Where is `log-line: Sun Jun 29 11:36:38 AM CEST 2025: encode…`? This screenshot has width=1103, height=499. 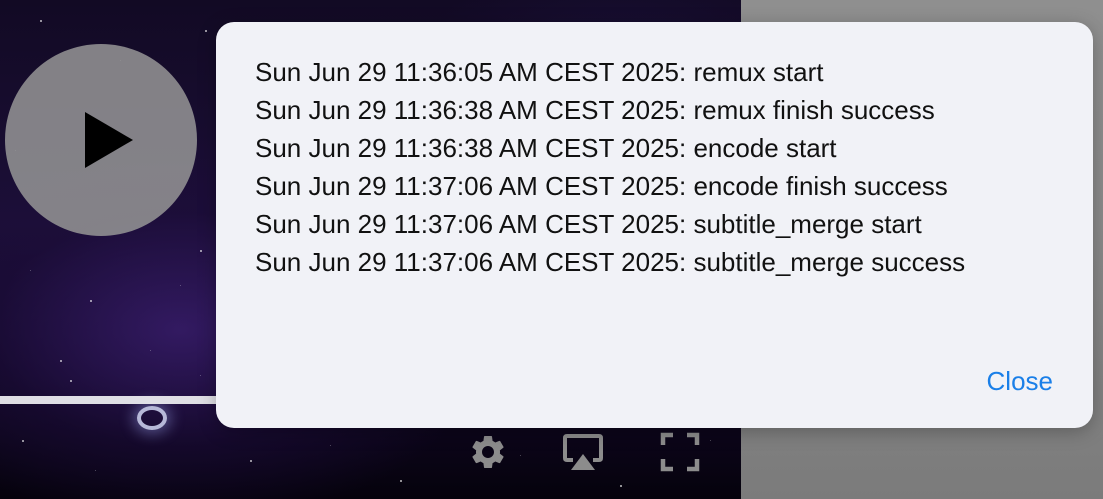 log-line: Sun Jun 29 11:36:38 AM CEST 2025: encode… is located at coordinates (546, 148).